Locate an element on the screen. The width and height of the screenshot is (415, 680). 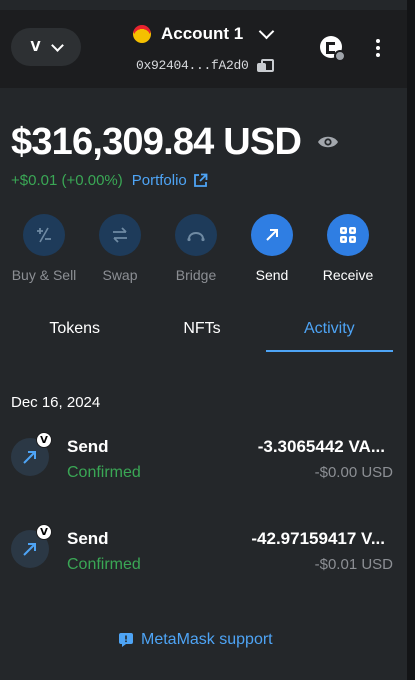
action-buttons: Buy & Sell Swap Bridge Send Receive is located at coordinates (198, 248).